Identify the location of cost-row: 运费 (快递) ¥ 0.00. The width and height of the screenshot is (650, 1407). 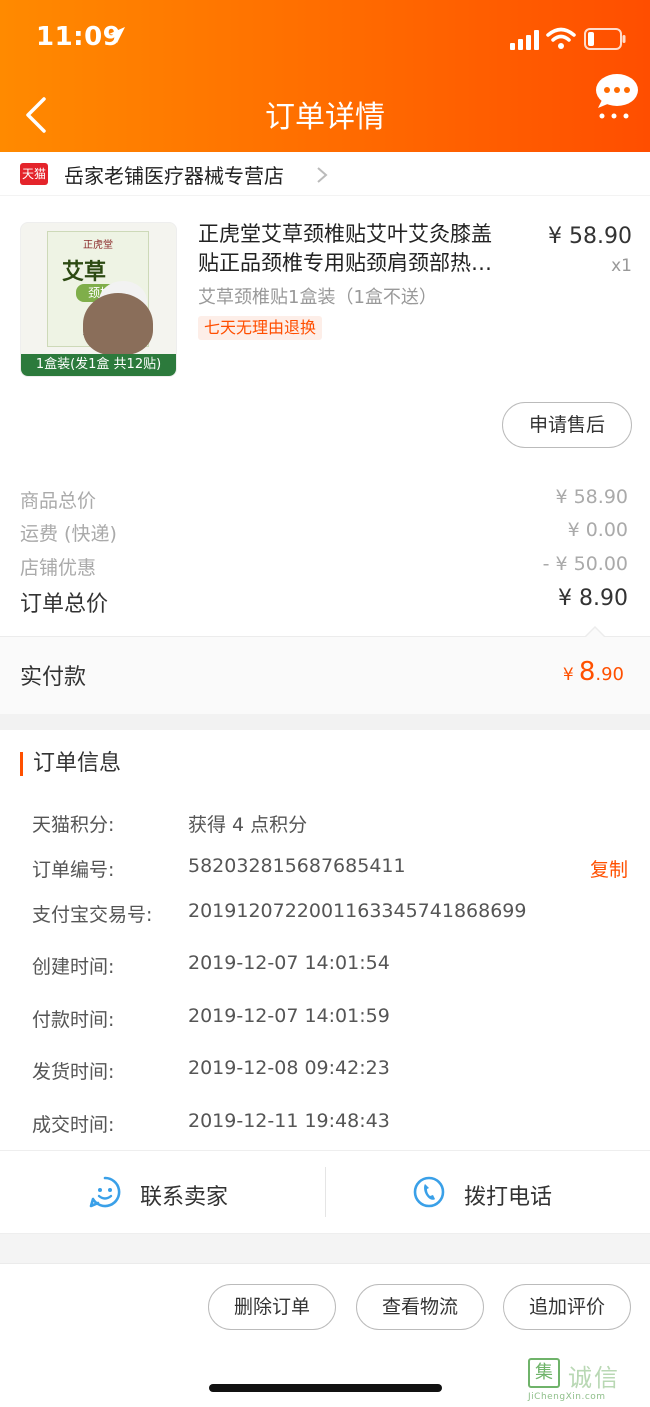
(325, 534).